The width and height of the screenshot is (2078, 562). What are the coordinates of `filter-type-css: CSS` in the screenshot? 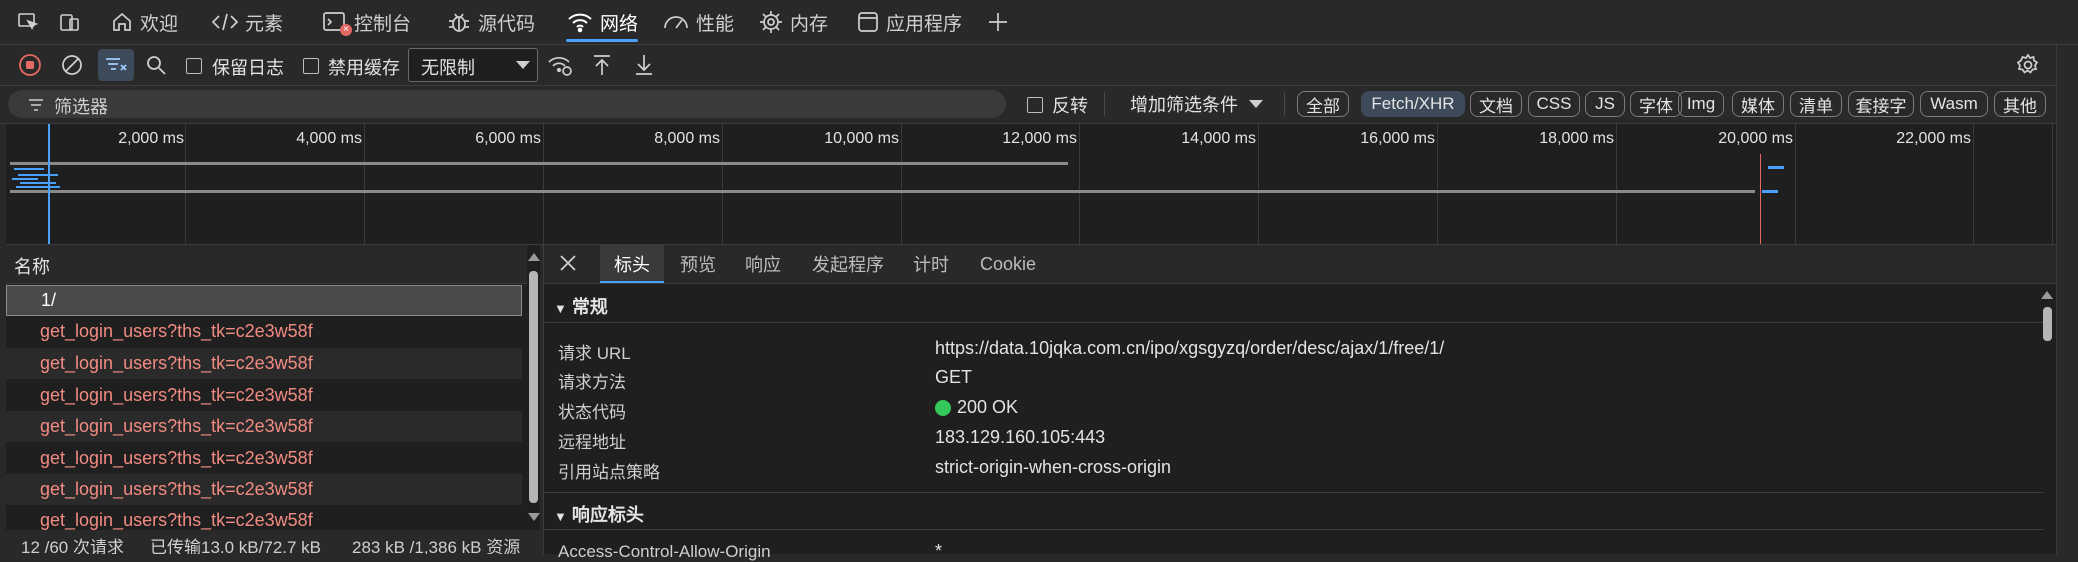 It's located at (1554, 104).